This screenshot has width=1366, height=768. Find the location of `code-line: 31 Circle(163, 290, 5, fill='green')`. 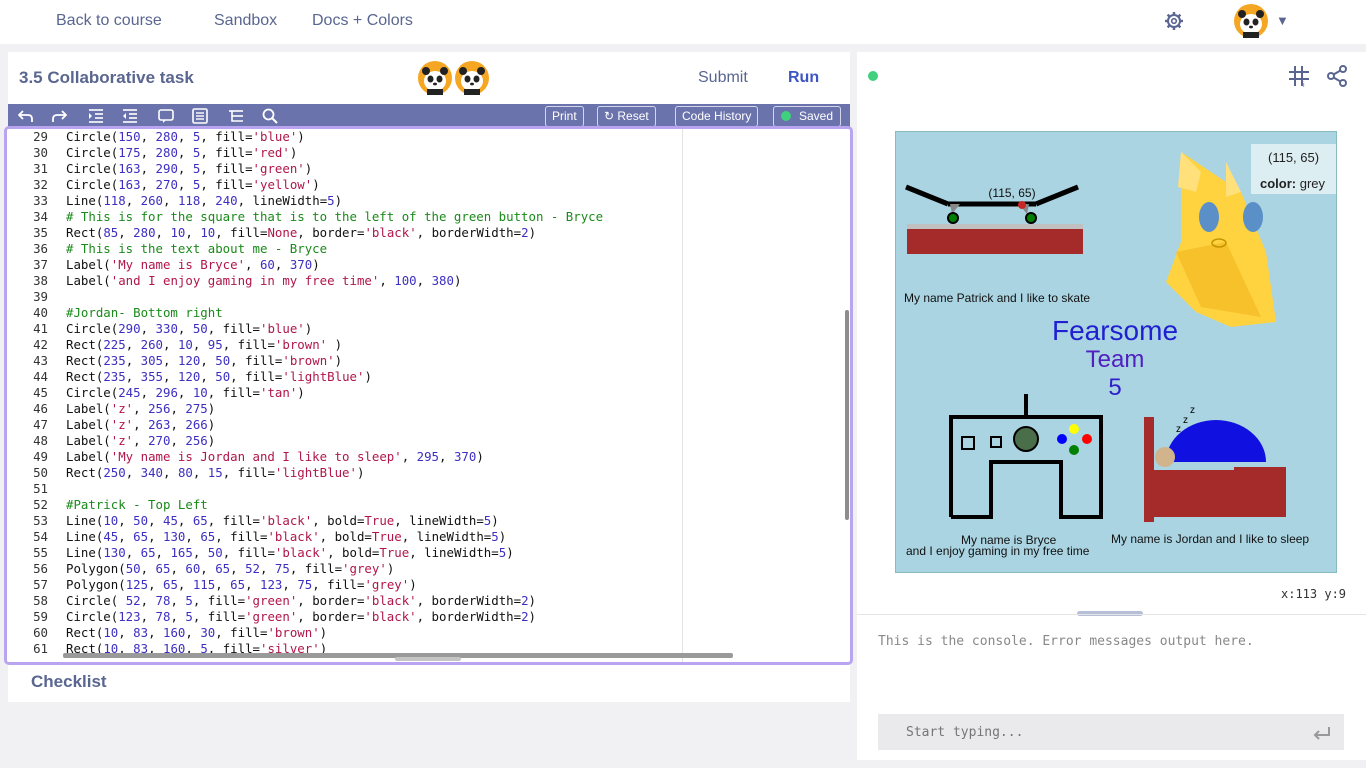

code-line: 31 Circle(163, 290, 5, fill='green') is located at coordinates (428, 169).